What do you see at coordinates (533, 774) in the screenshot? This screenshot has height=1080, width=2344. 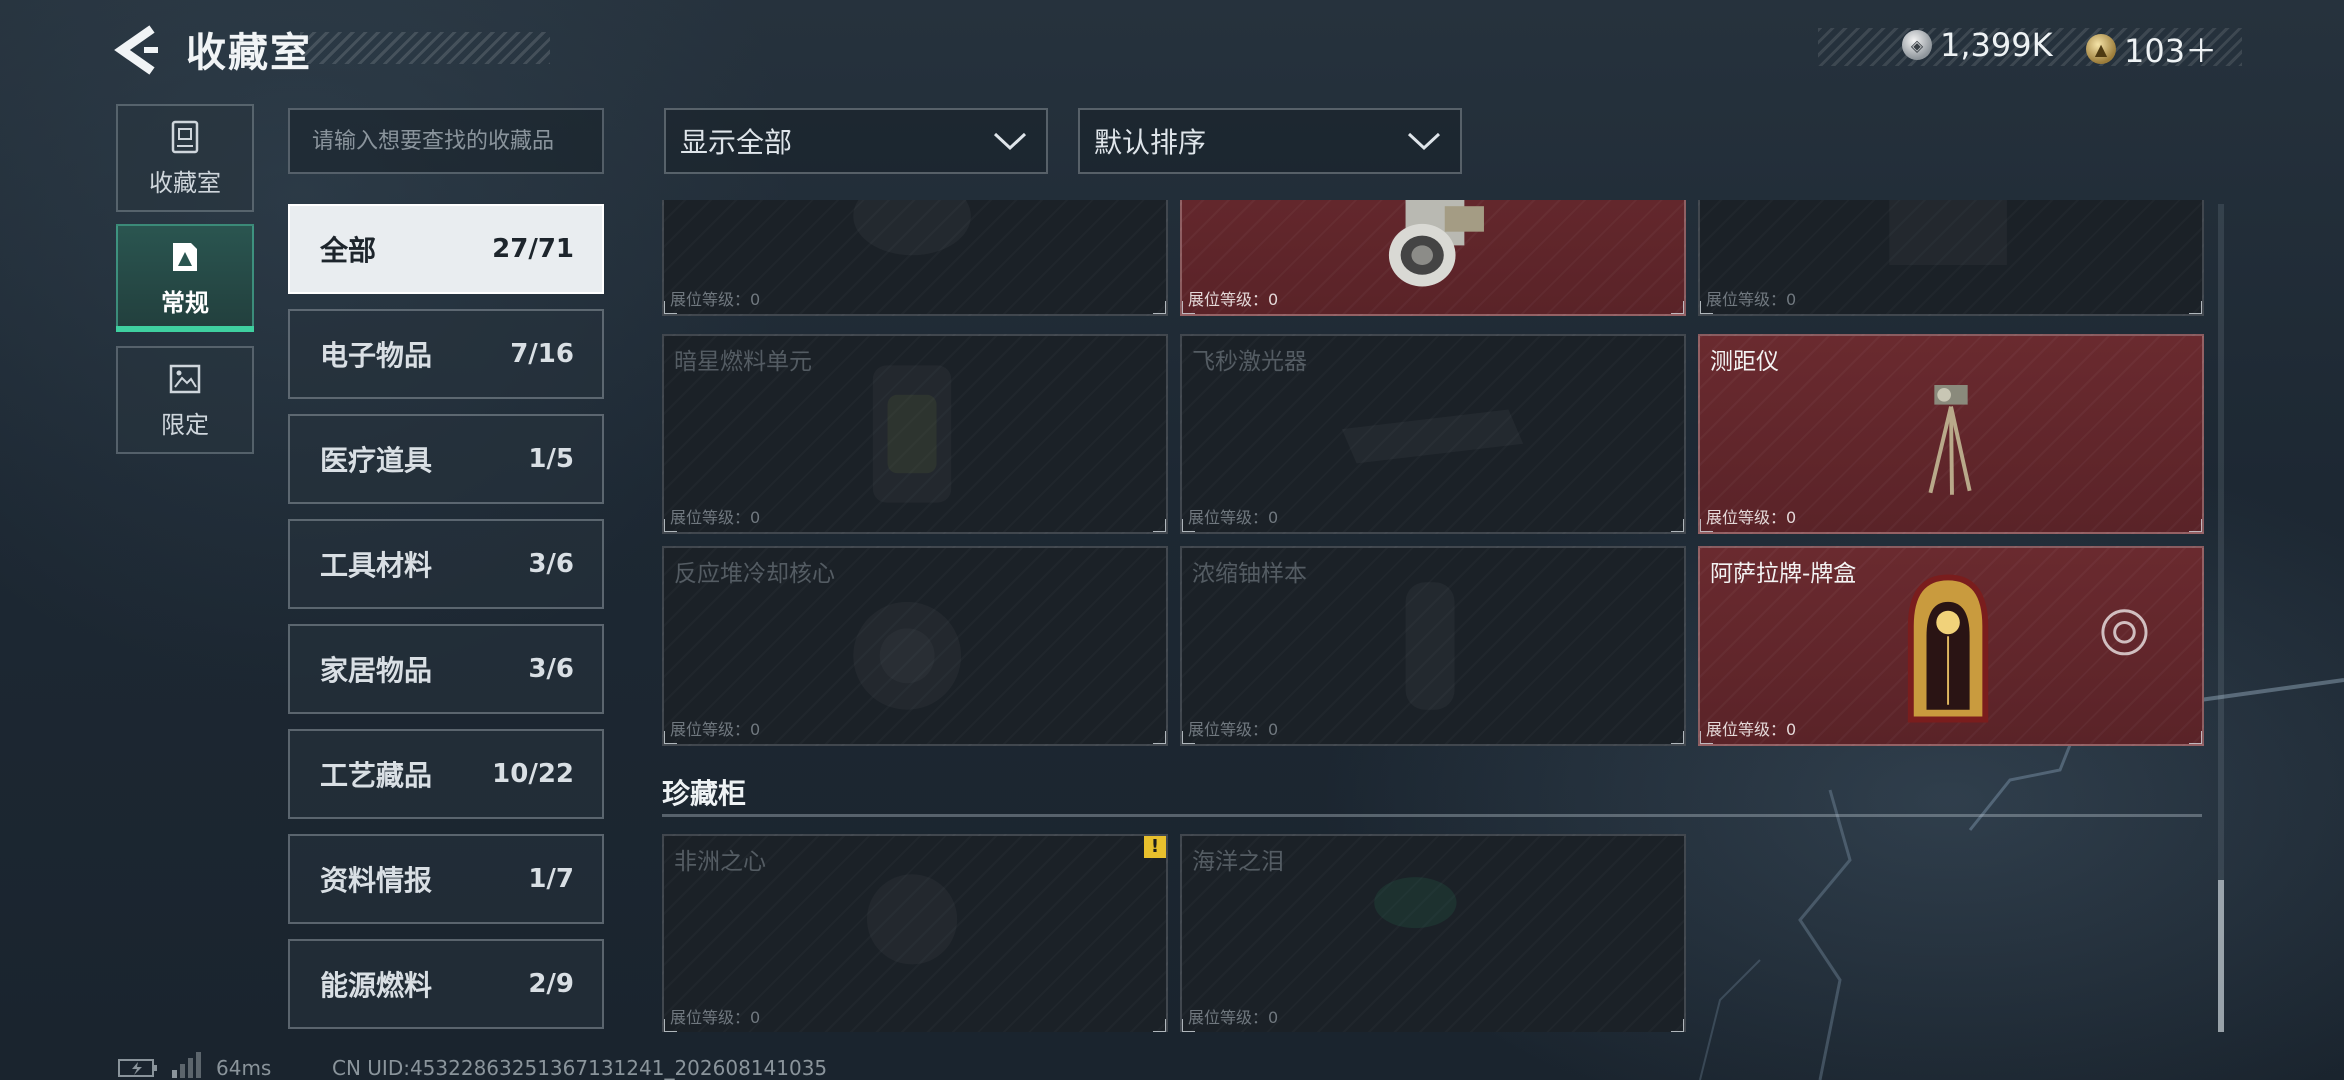 I see `category-count: 10/22` at bounding box center [533, 774].